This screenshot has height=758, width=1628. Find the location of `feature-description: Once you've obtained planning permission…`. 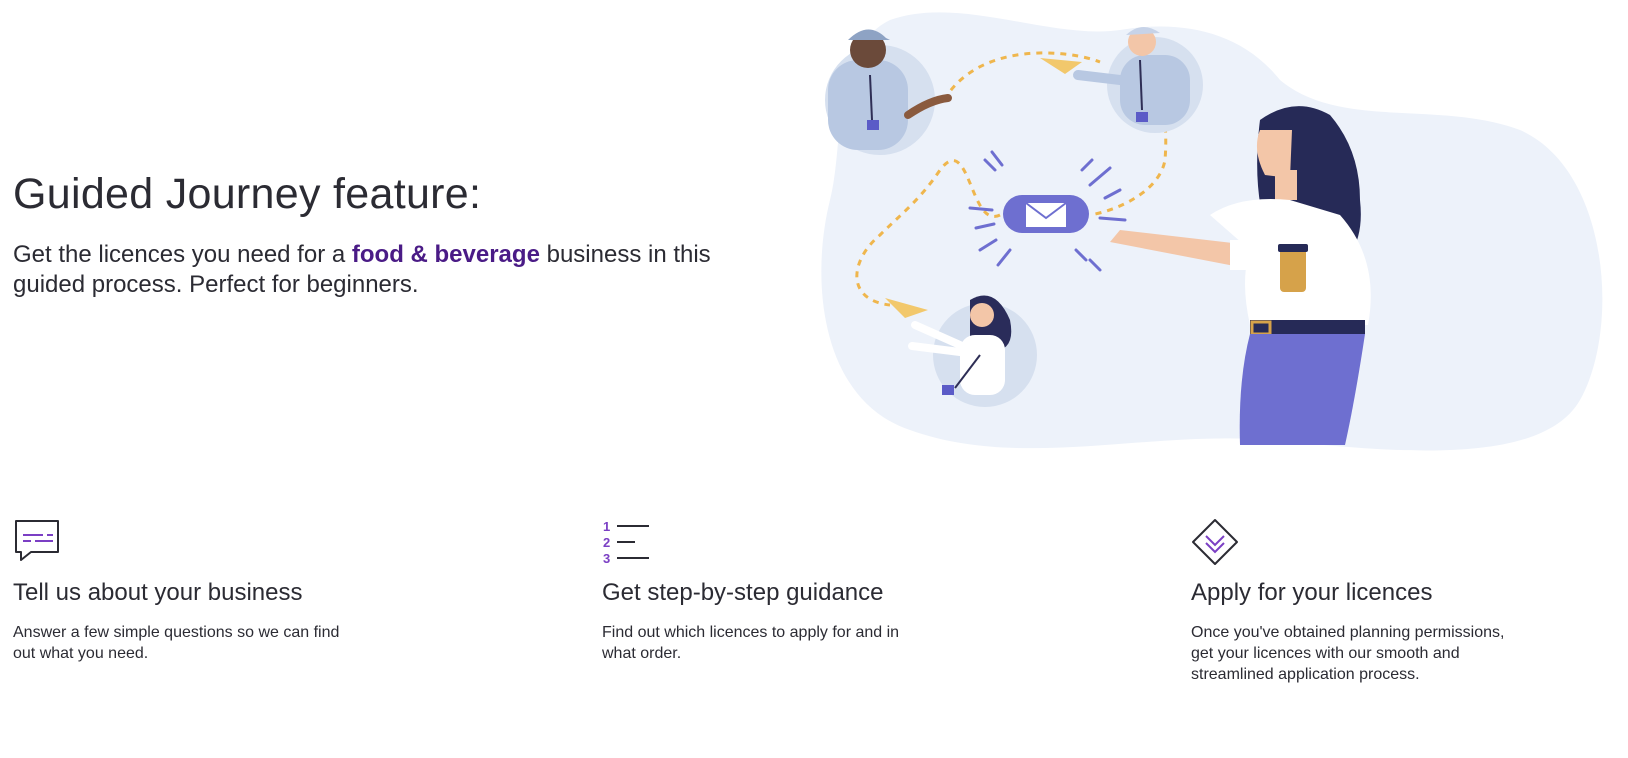

feature-description: Once you've obtained planning permission… is located at coordinates (1348, 653).